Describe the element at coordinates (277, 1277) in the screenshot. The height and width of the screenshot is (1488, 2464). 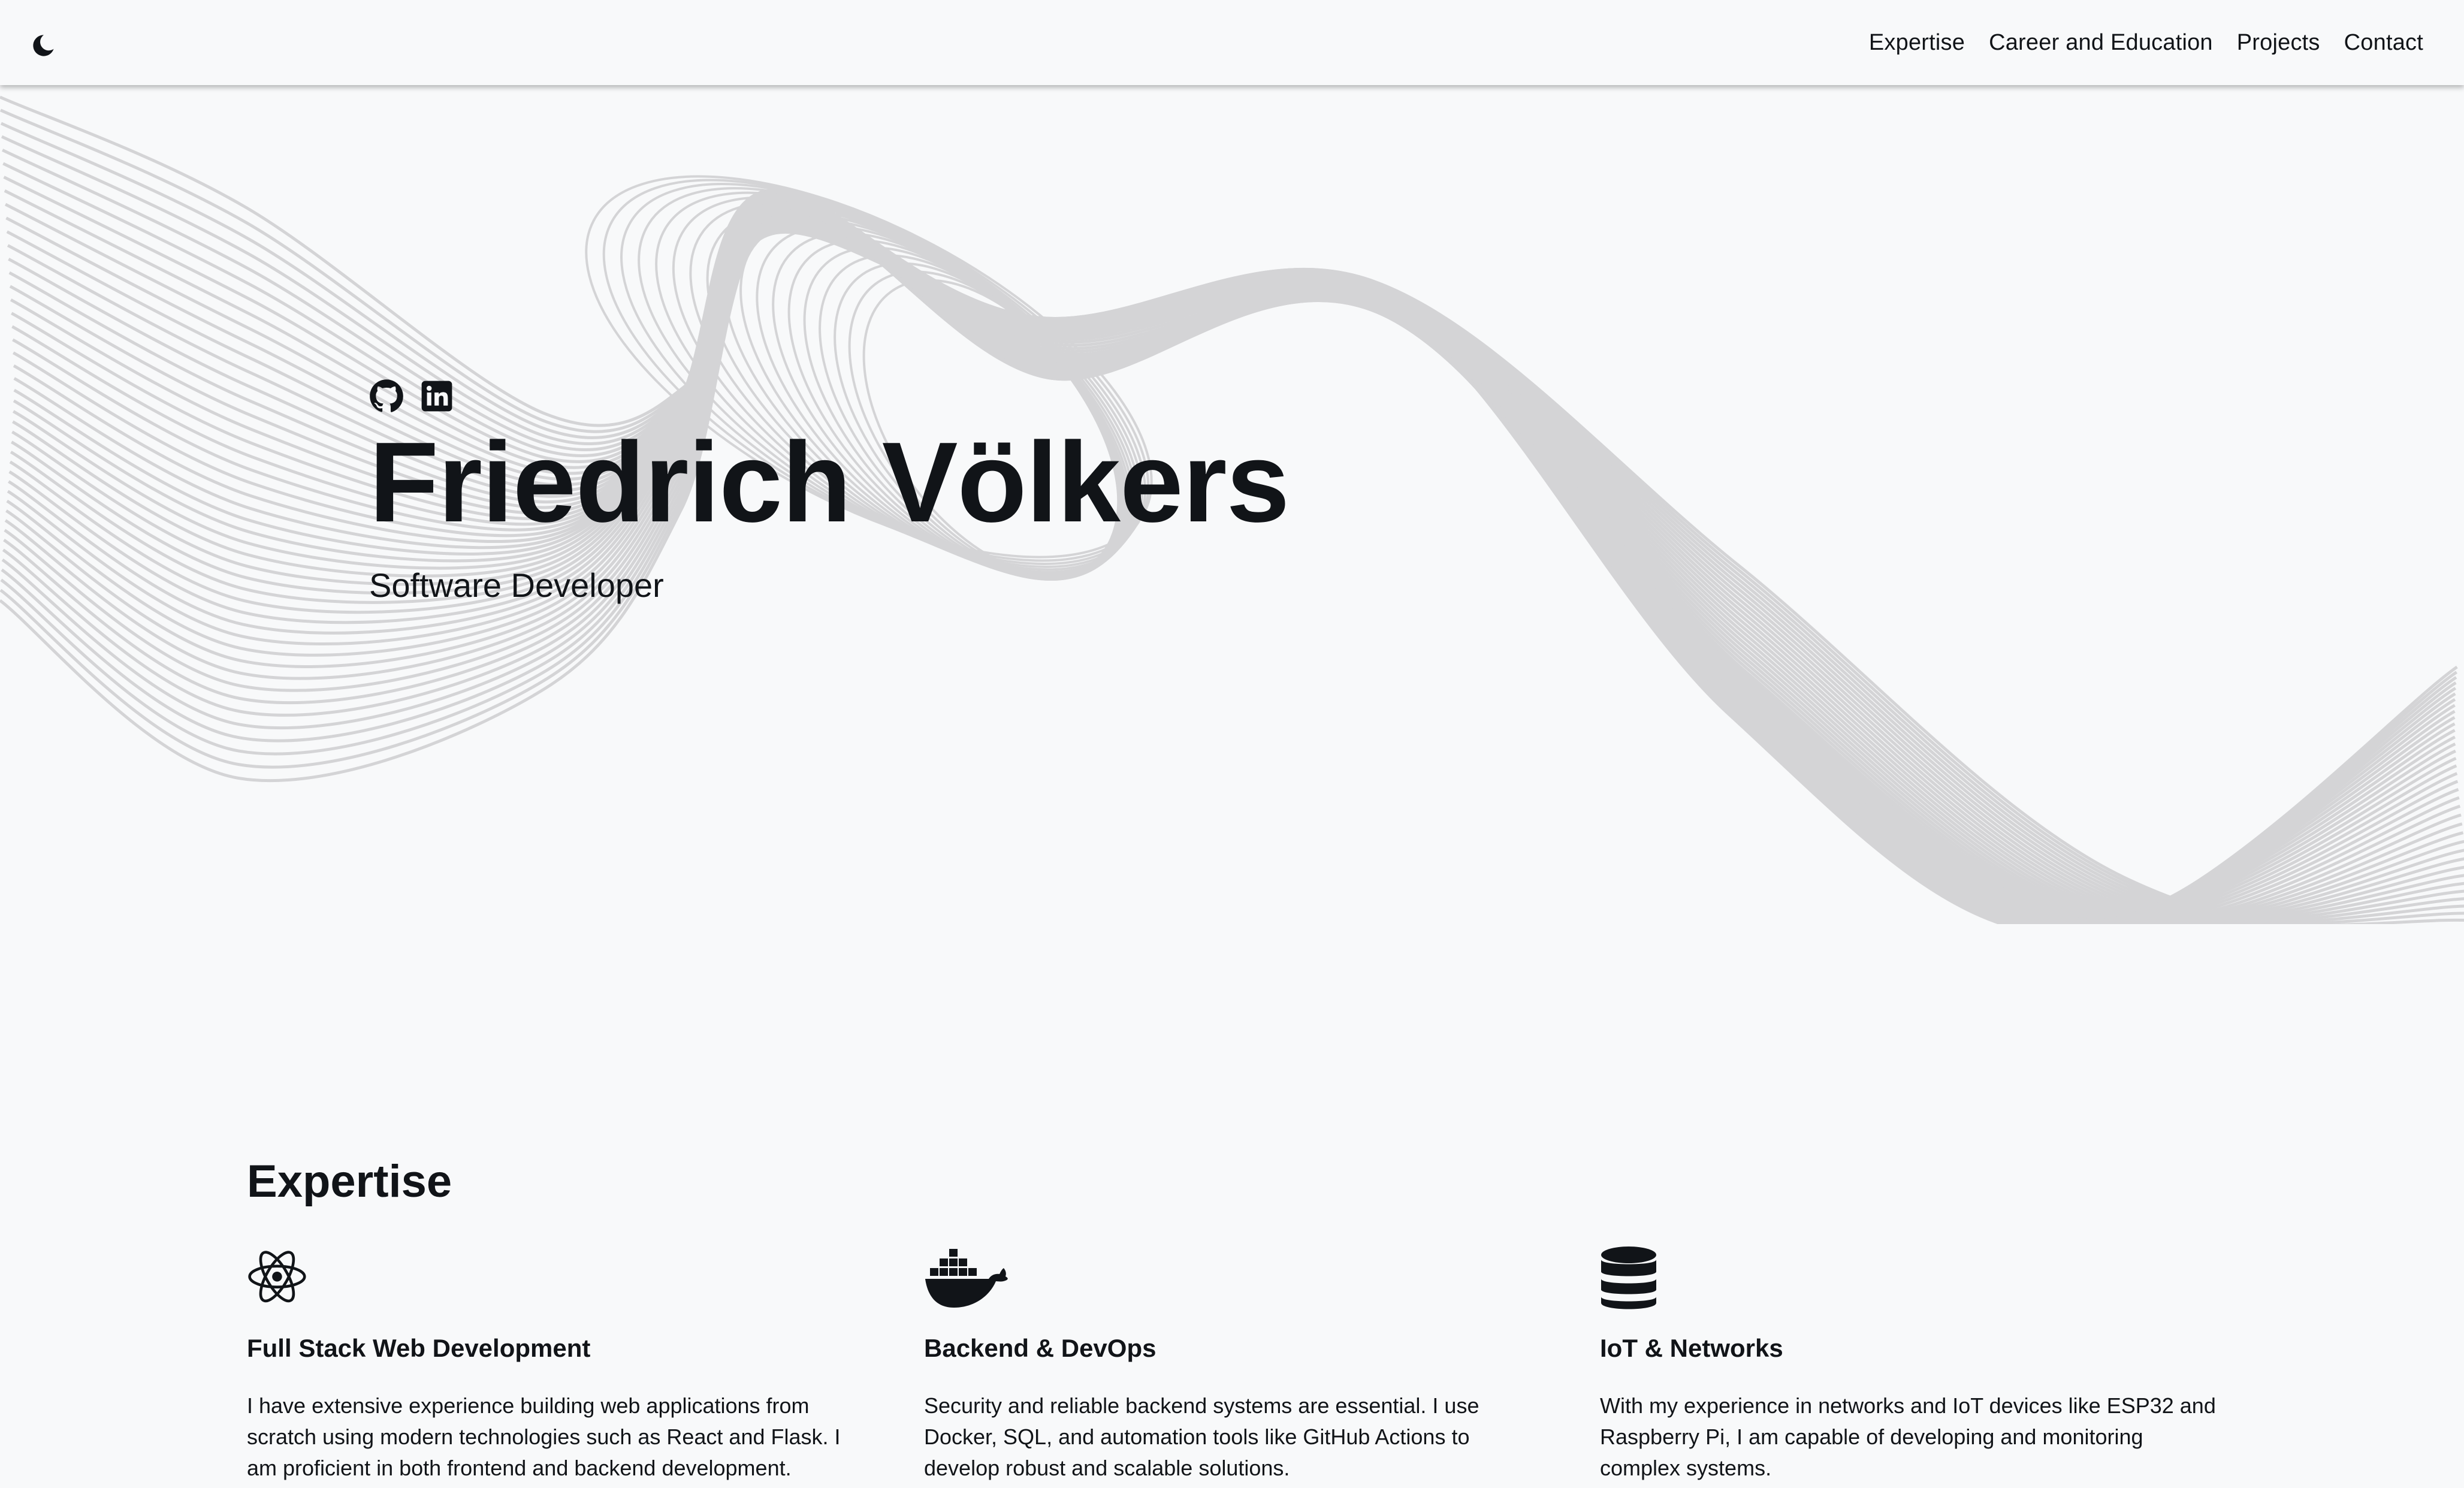
I see `react-icon` at that location.